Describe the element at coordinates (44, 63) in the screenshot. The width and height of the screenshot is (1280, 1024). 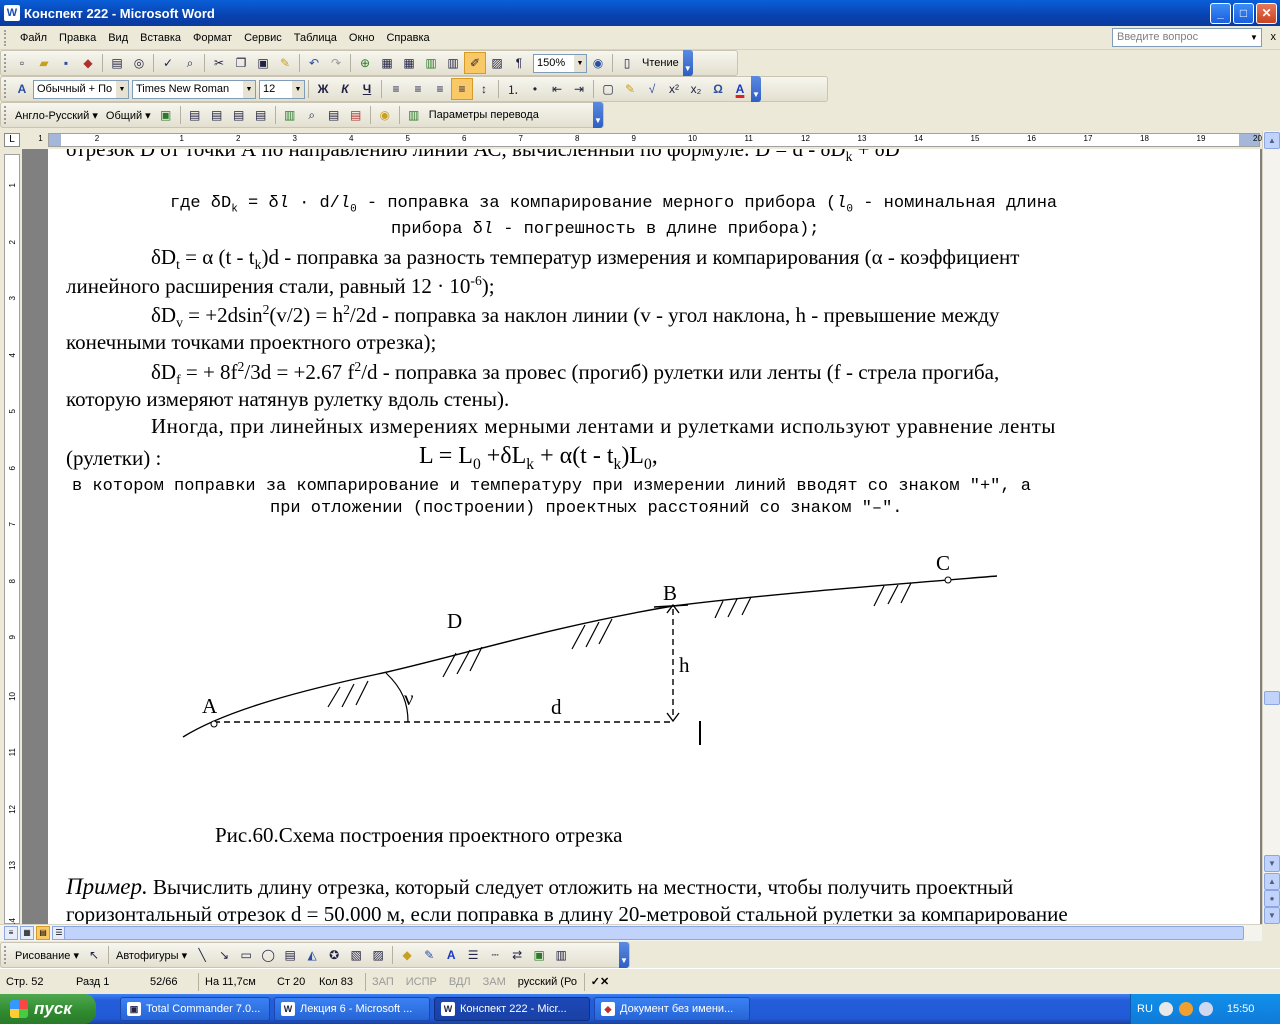
I see `open-folder-icon: ▰` at that location.